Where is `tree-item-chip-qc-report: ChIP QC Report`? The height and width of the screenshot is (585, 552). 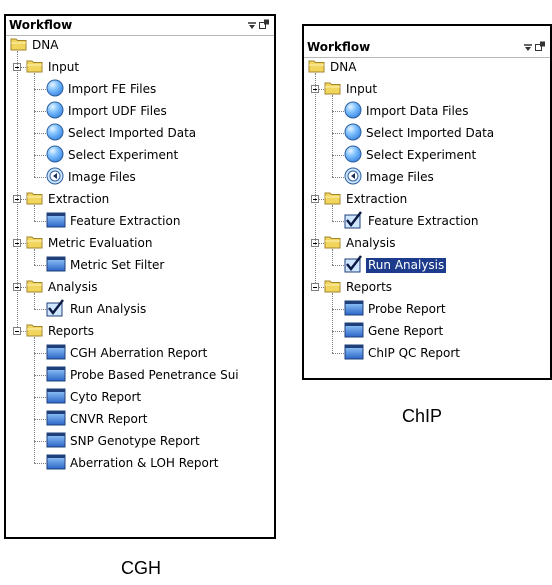 tree-item-chip-qc-report: ChIP QC Report is located at coordinates (402, 353).